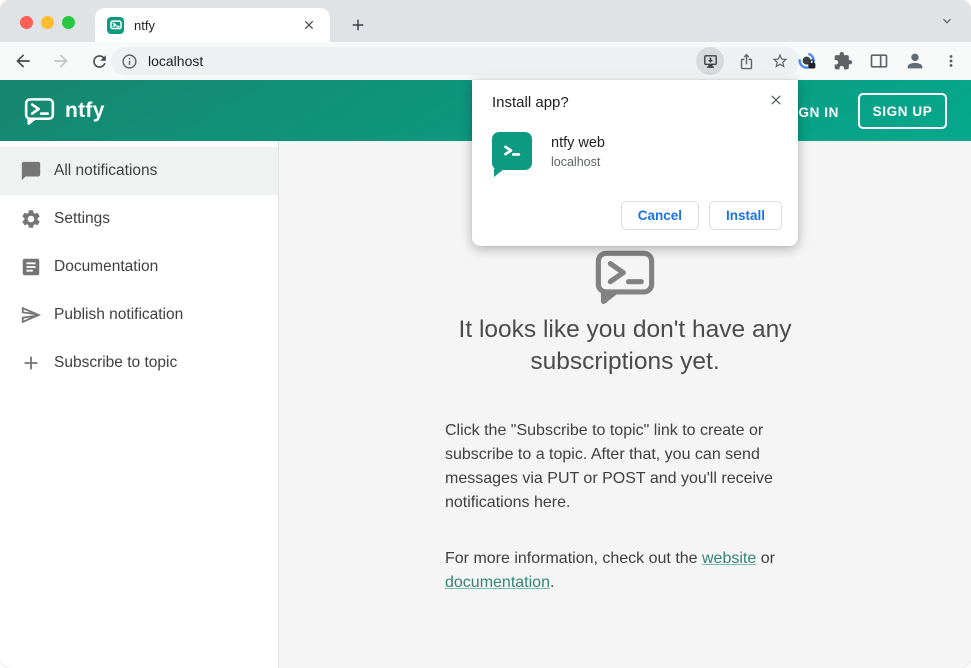 Image resolution: width=971 pixels, height=668 pixels. I want to click on cancel-button: Cancel, so click(659, 215).